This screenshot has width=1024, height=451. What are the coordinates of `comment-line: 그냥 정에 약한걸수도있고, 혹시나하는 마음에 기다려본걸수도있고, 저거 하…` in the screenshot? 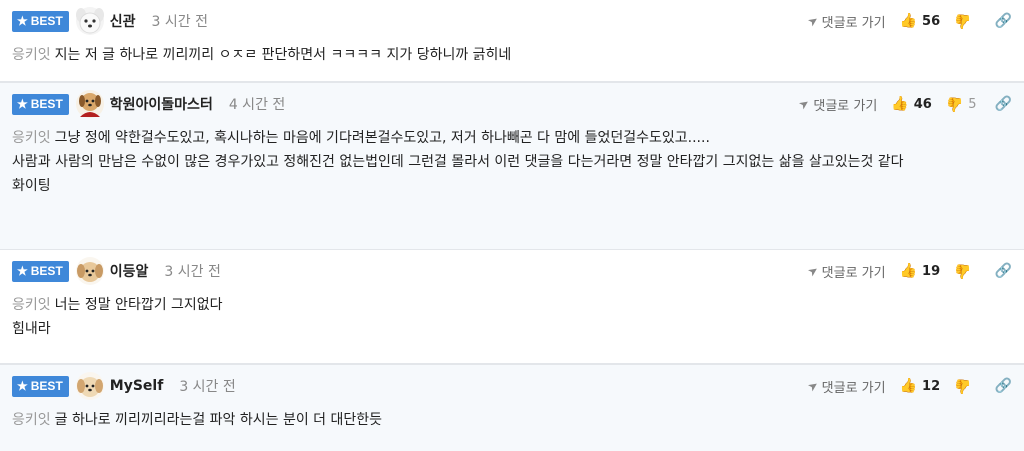 It's located at (382, 138).